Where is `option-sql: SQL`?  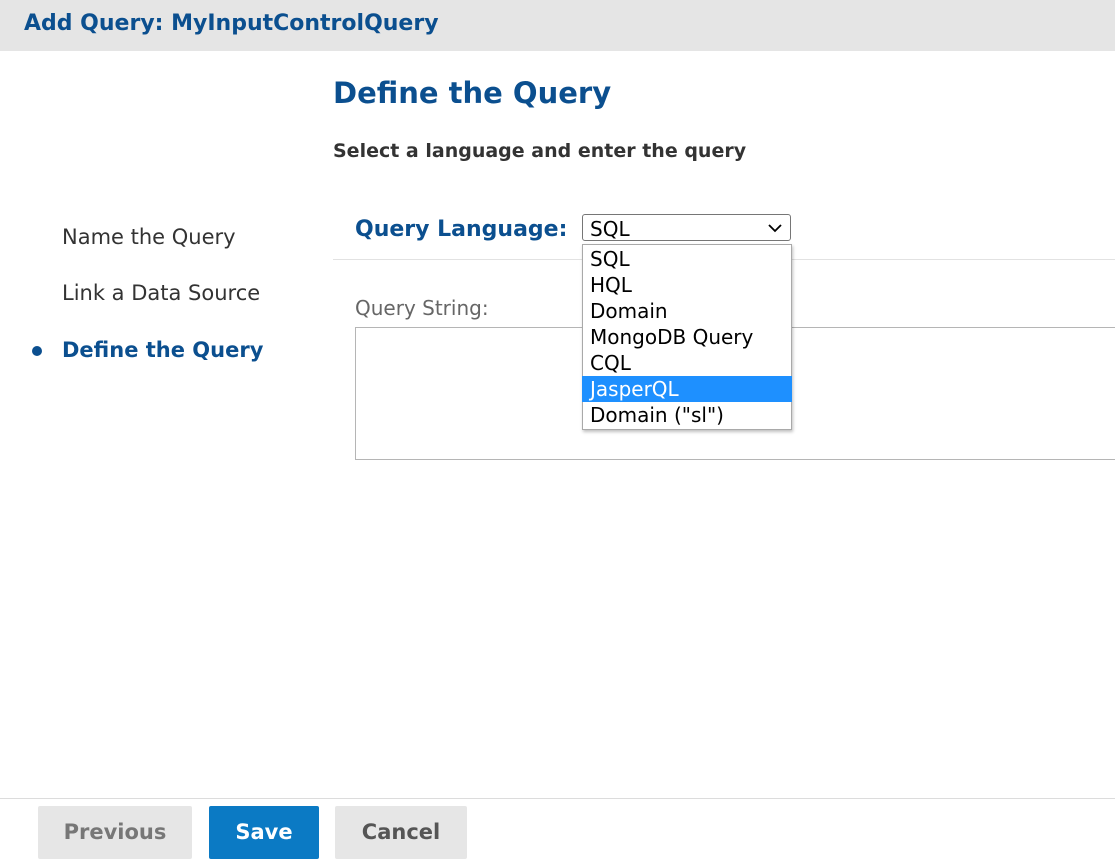 option-sql: SQL is located at coordinates (687, 259).